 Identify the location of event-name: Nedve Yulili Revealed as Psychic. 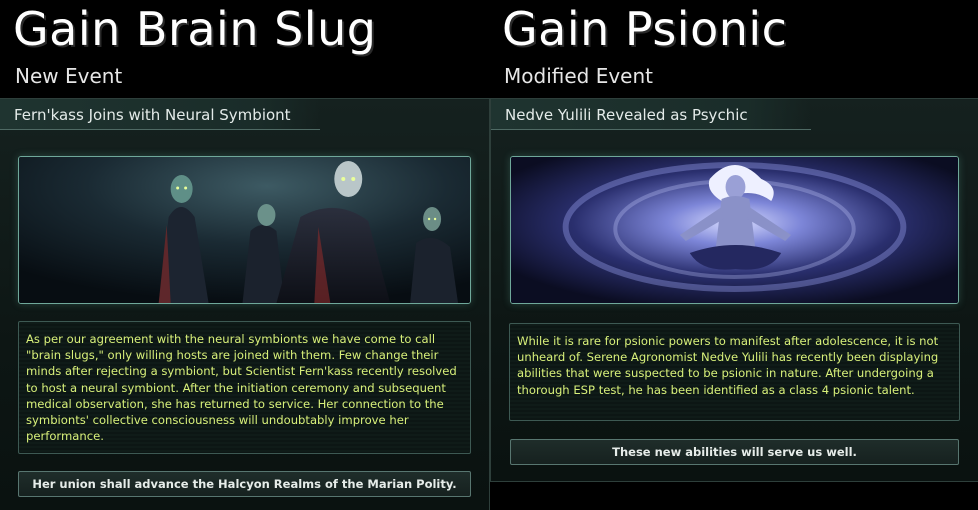
(626, 115).